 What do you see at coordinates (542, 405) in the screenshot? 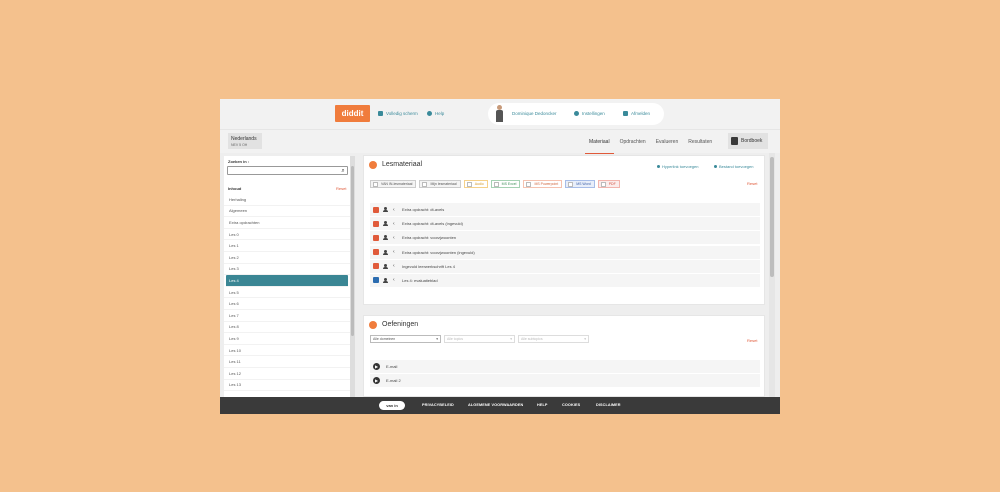
I see `footer-link-help: HELP` at bounding box center [542, 405].